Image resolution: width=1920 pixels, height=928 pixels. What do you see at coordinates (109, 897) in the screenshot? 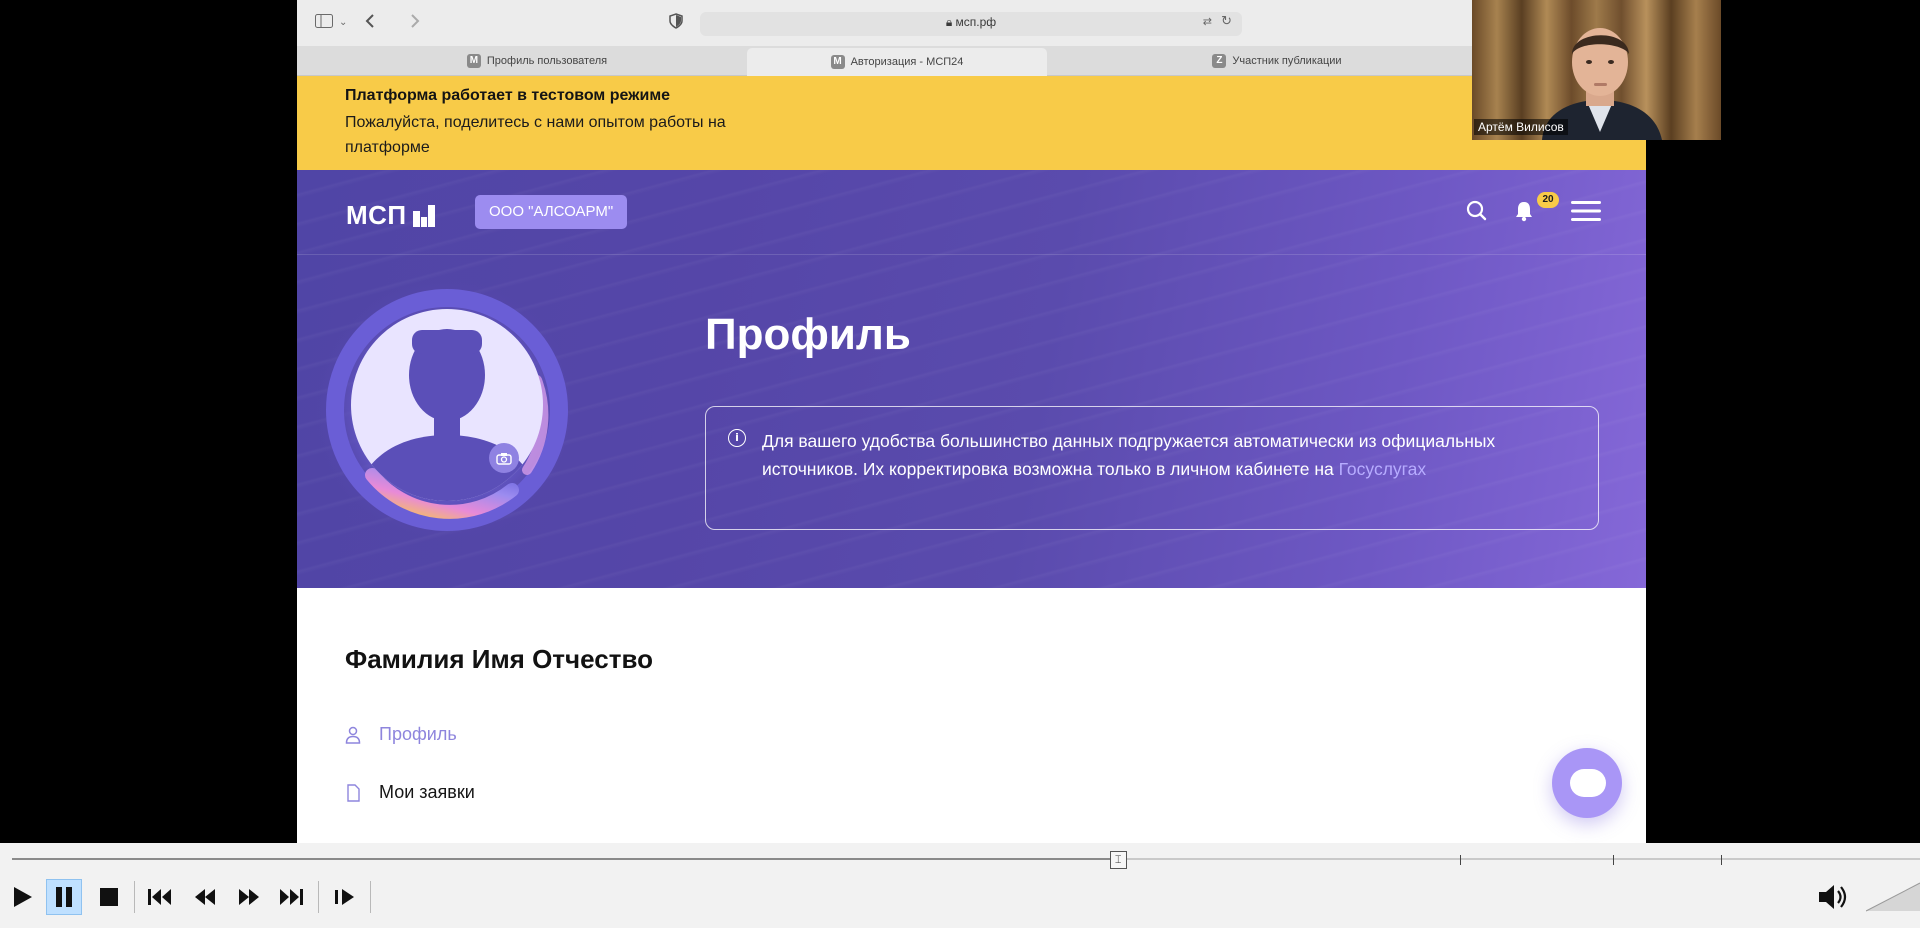
I see `stop-icon` at bounding box center [109, 897].